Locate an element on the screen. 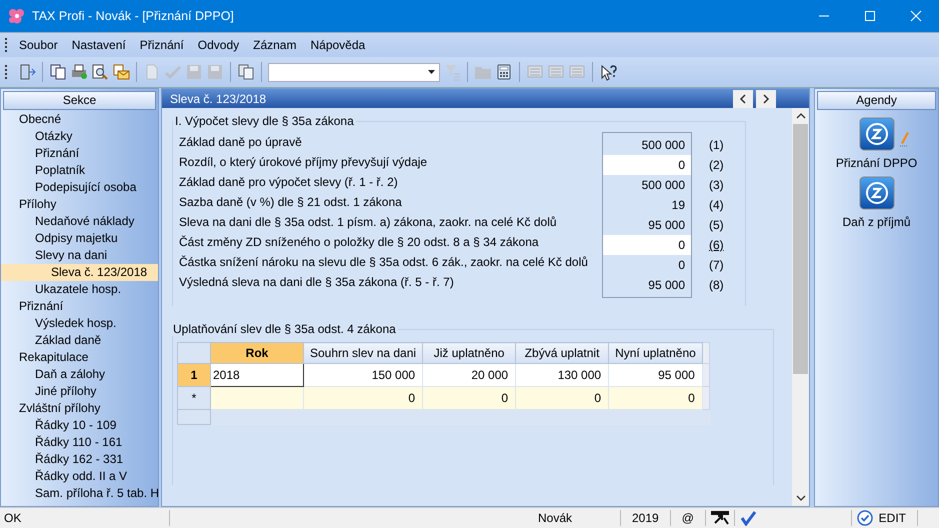  row-label: Sleva na dani dle § 35a odst. 1 písm. a) zákona, zaokr. na celé Kč dolů is located at coordinates (368, 222).